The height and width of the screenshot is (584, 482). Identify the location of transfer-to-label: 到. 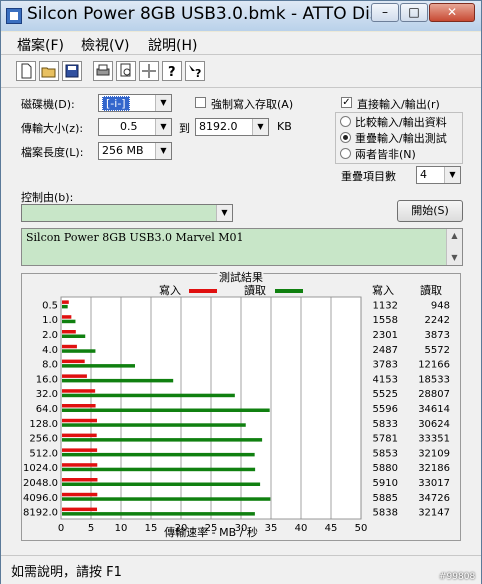
(184, 128).